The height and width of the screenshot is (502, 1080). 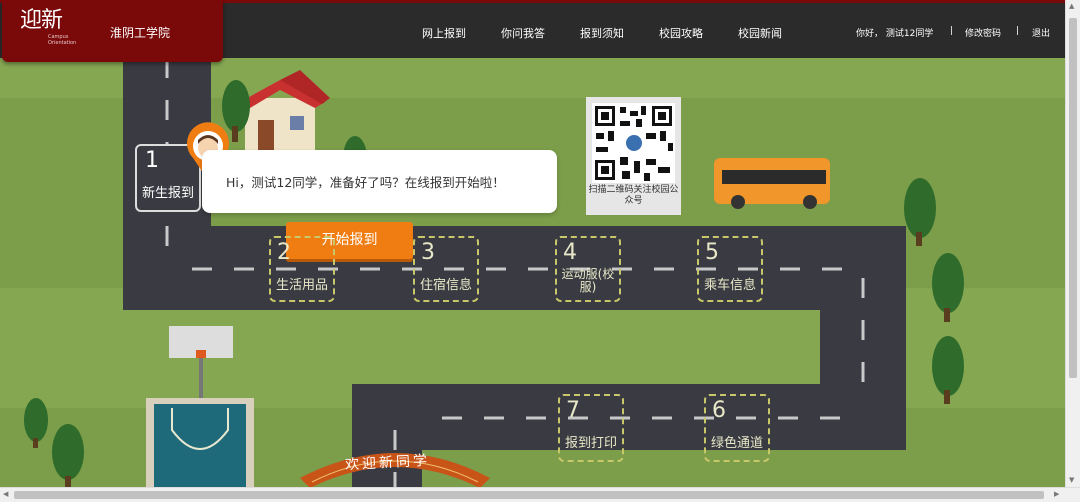 What do you see at coordinates (1041, 32) in the screenshot?
I see `logout-link: 退出` at bounding box center [1041, 32].